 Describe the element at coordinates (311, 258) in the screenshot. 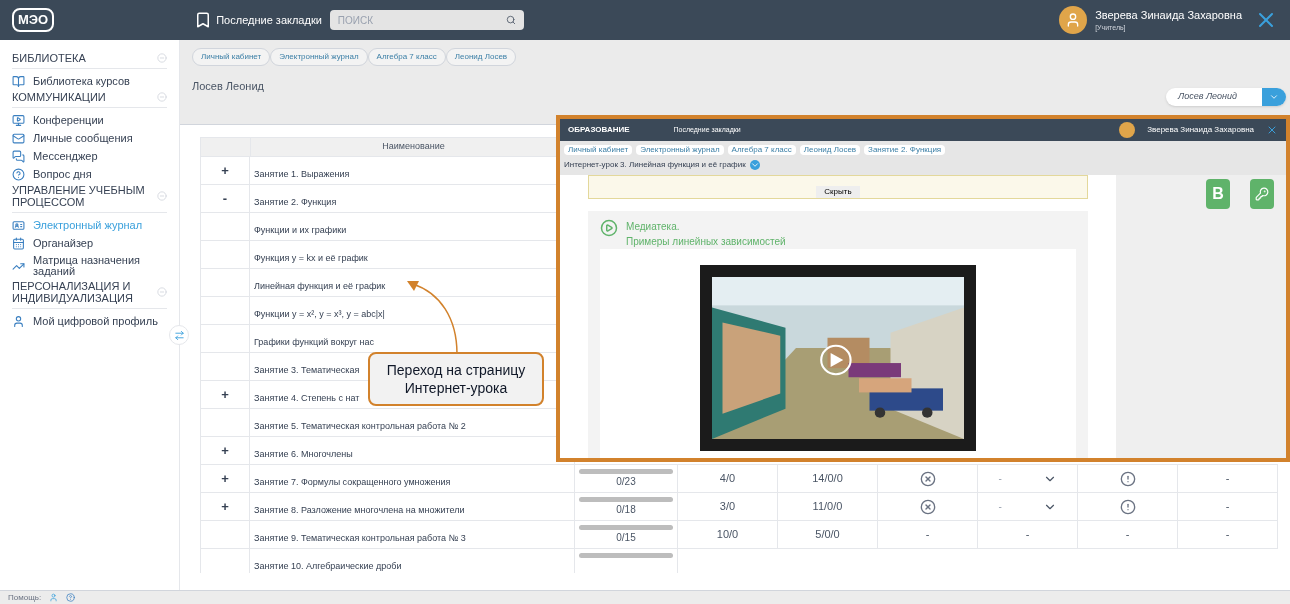

I see `lesson-name: Функция y = kx и её график` at that location.